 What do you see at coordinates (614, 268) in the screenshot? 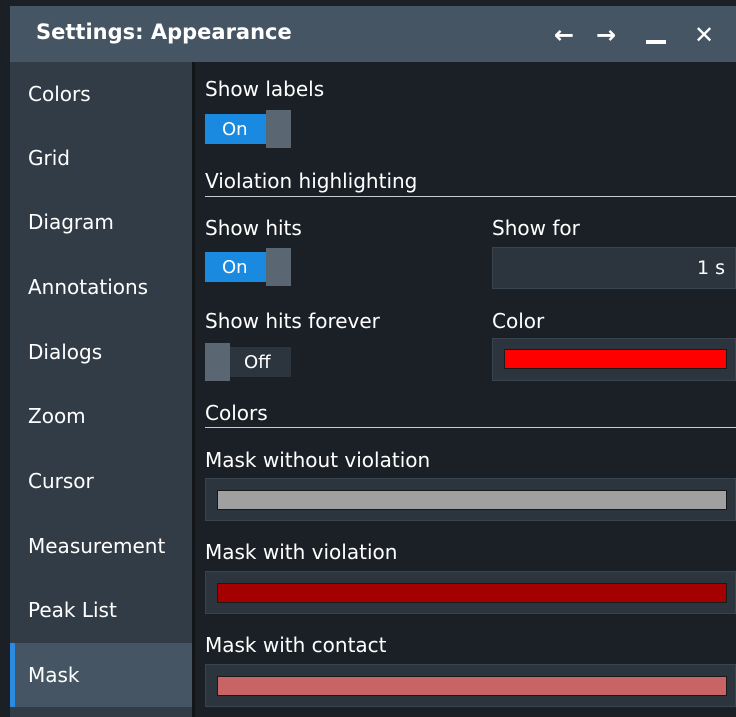
I see `show-for-input: 1 s` at bounding box center [614, 268].